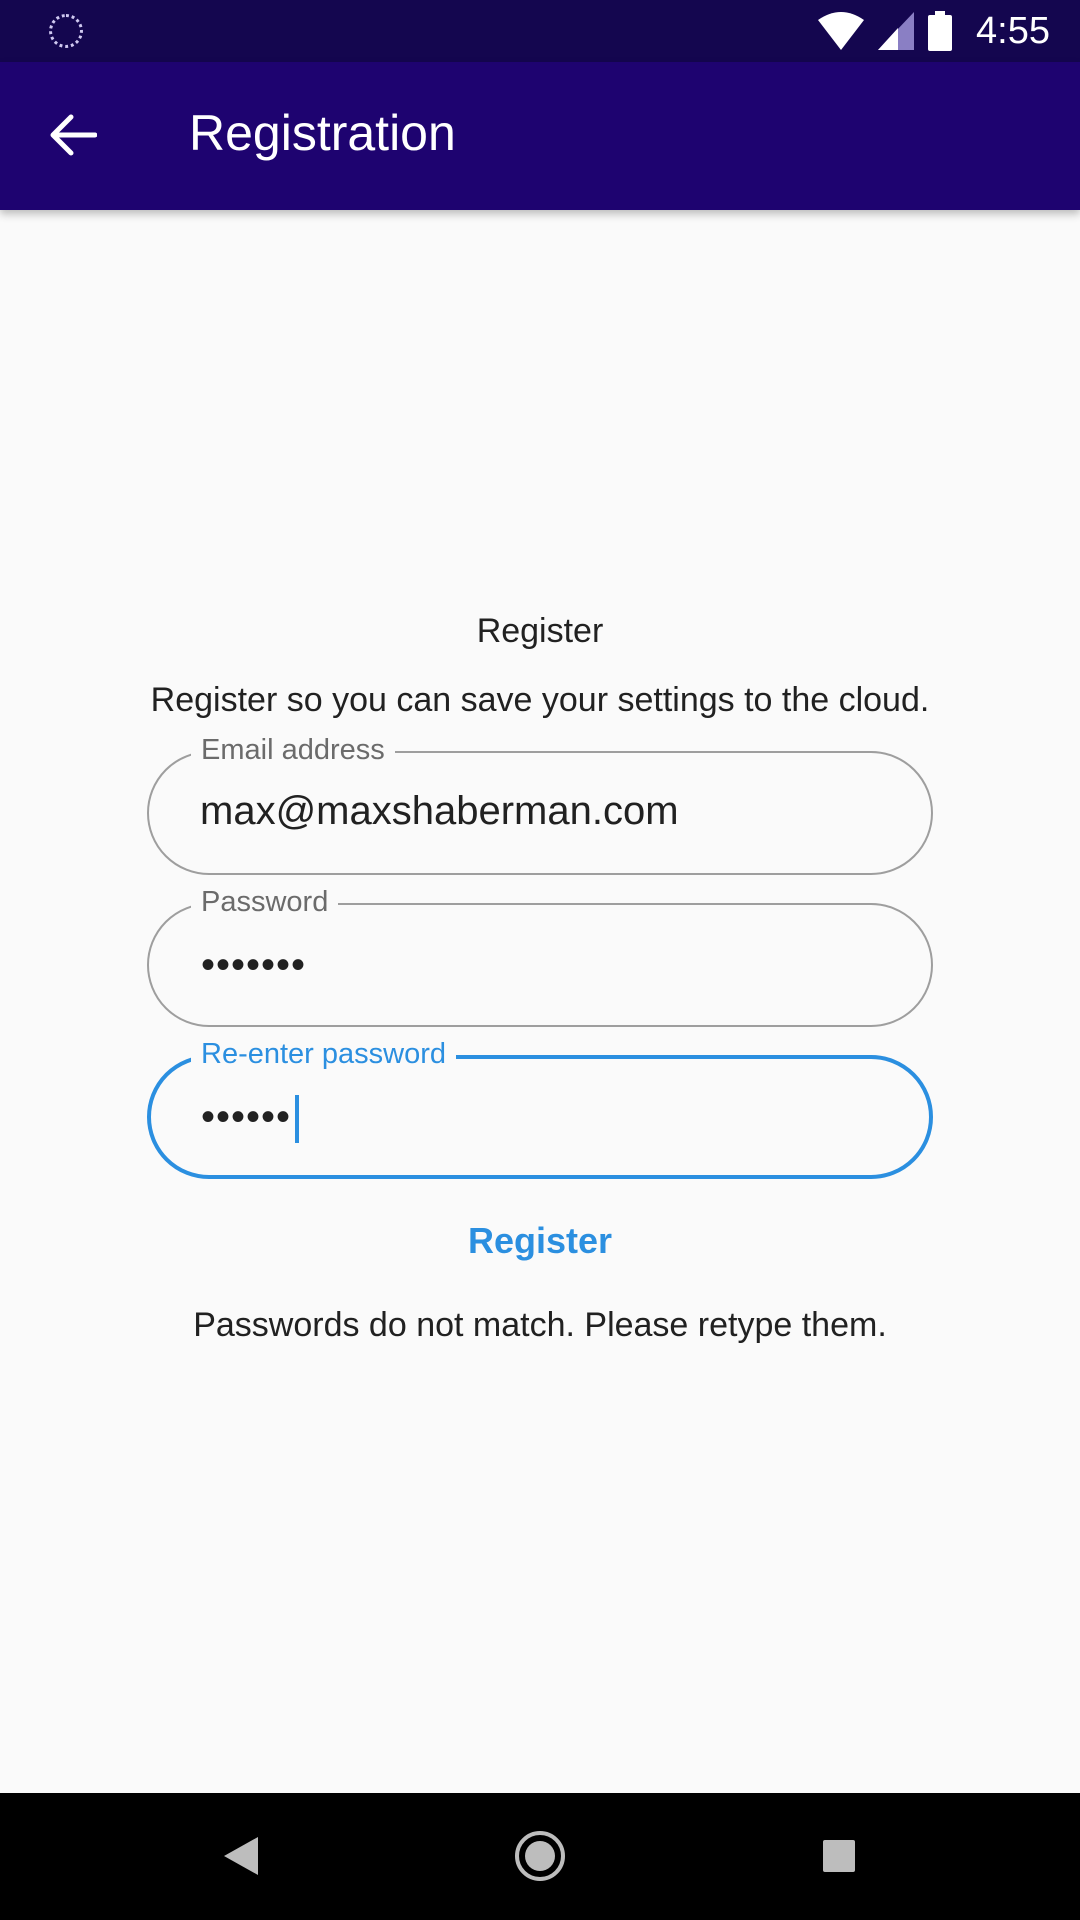 The image size is (1080, 1920). What do you see at coordinates (540, 1108) in the screenshot?
I see `reenter-password-field: Re-enter password ••••••` at bounding box center [540, 1108].